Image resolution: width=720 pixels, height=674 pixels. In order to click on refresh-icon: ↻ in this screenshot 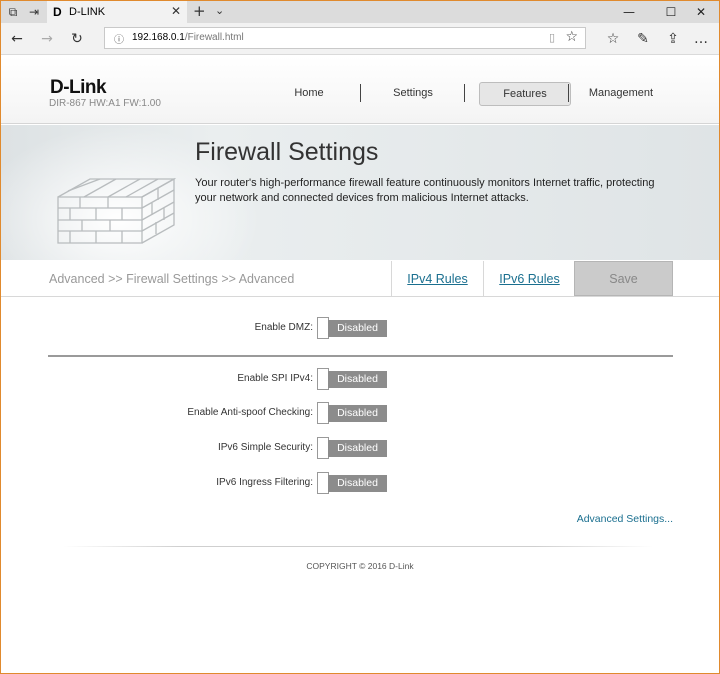, I will do `click(77, 39)`.